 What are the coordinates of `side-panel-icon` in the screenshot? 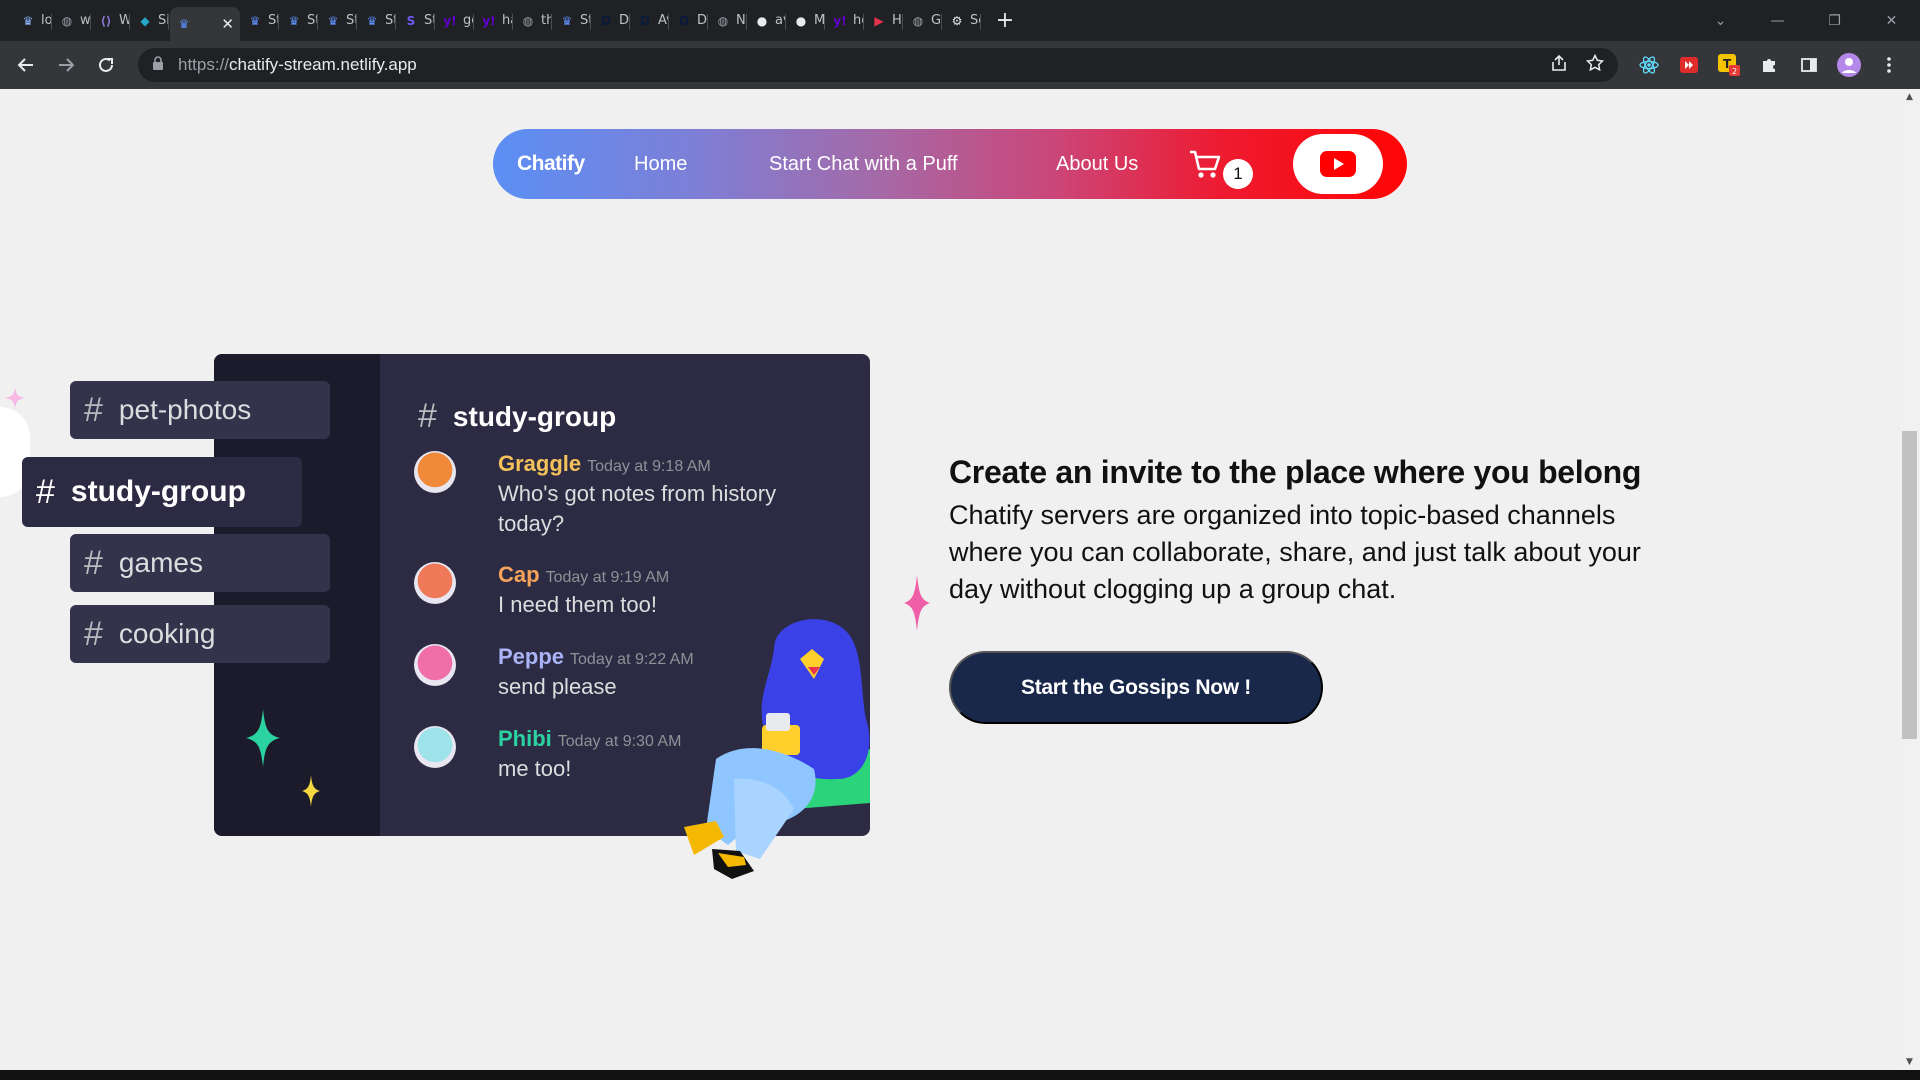 It's located at (1809, 65).